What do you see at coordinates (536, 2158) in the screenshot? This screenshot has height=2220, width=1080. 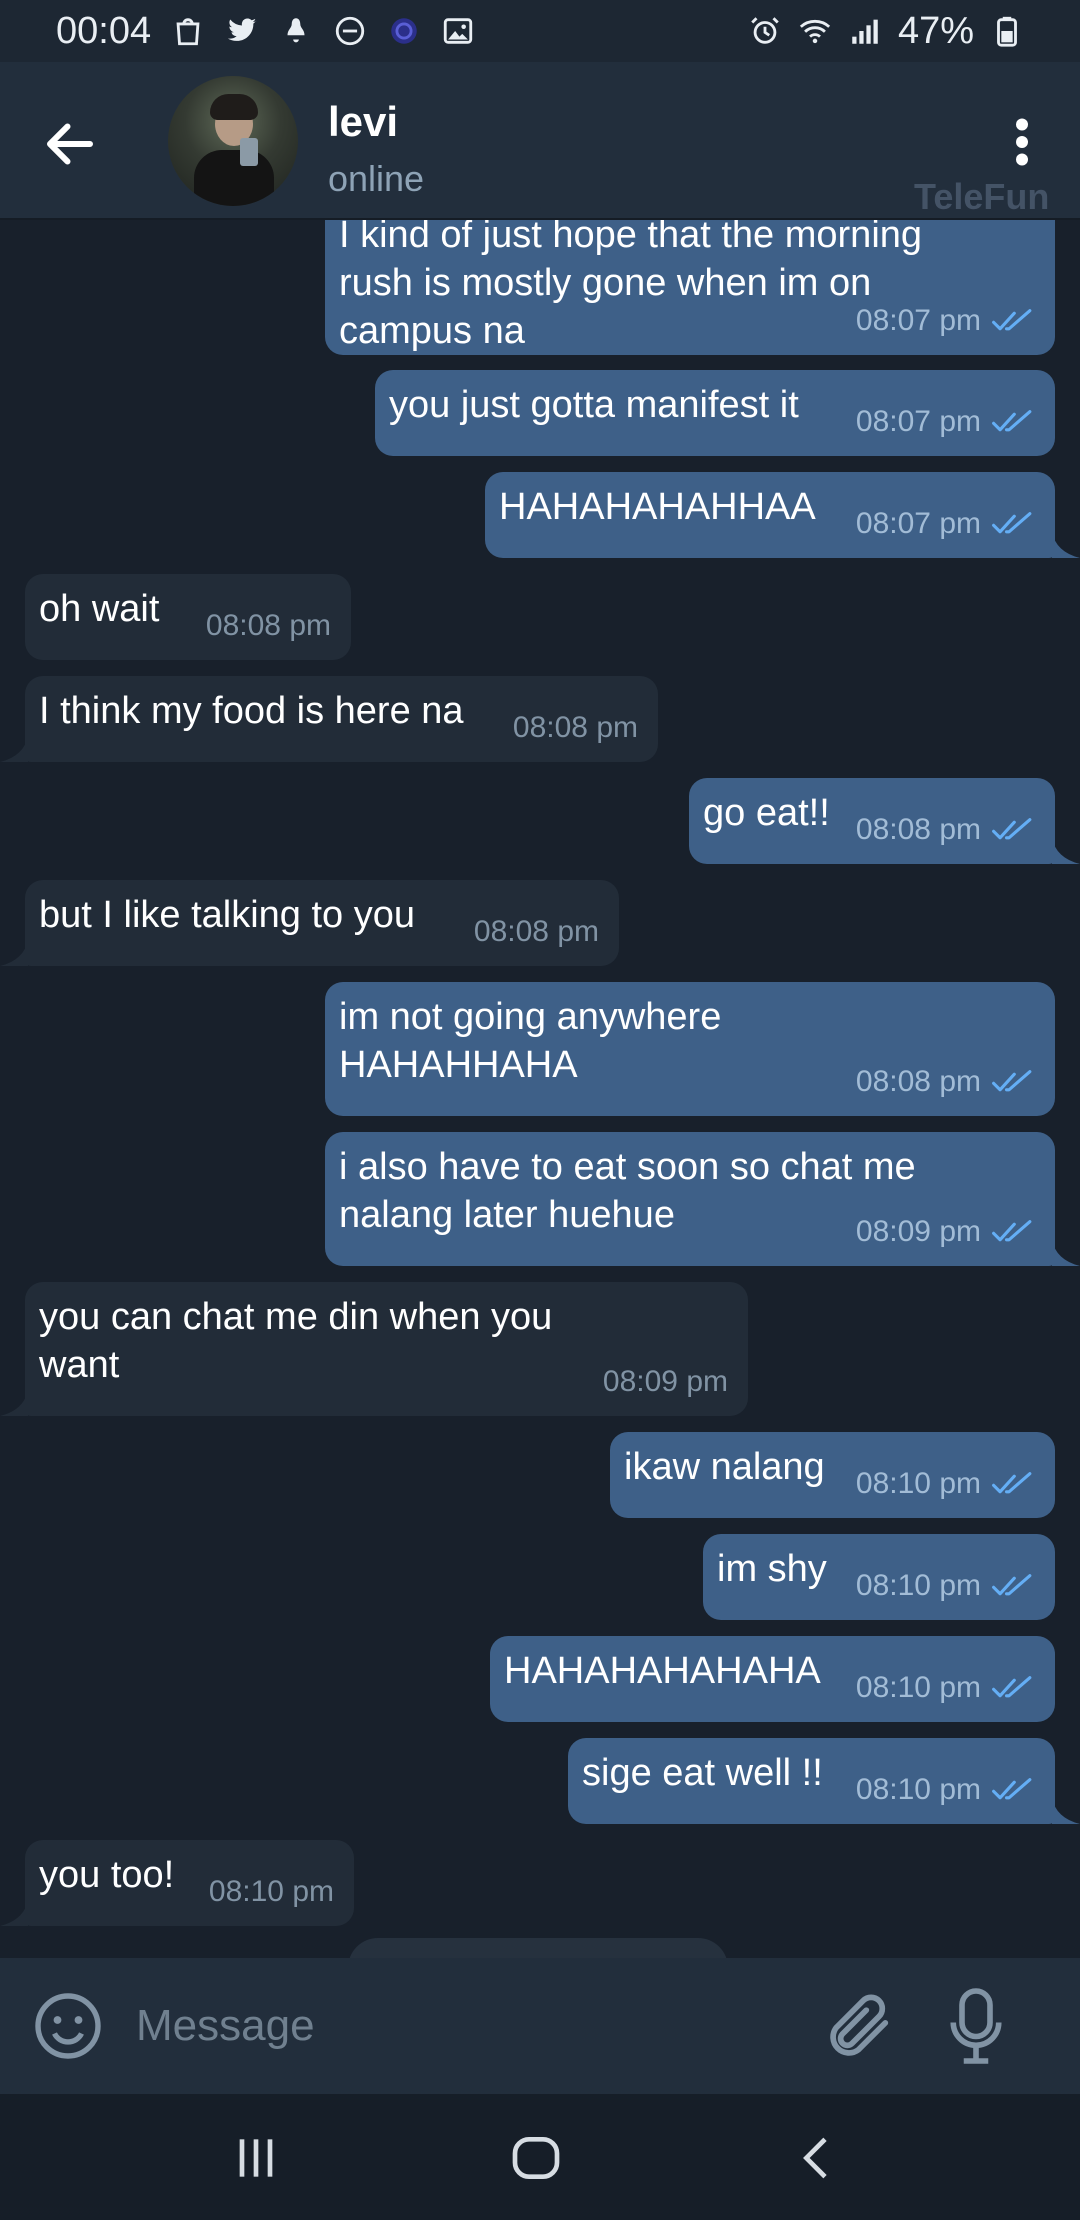 I see `home-icon` at bounding box center [536, 2158].